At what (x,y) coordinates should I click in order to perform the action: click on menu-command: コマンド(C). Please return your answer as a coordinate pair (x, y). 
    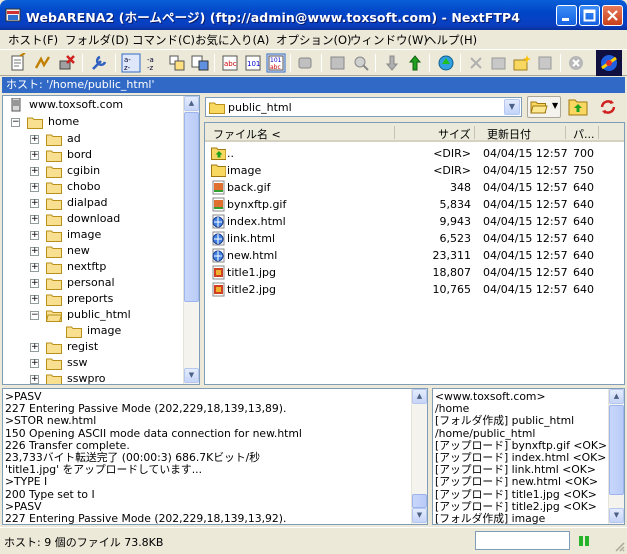
    Looking at the image, I should click on (163, 40).